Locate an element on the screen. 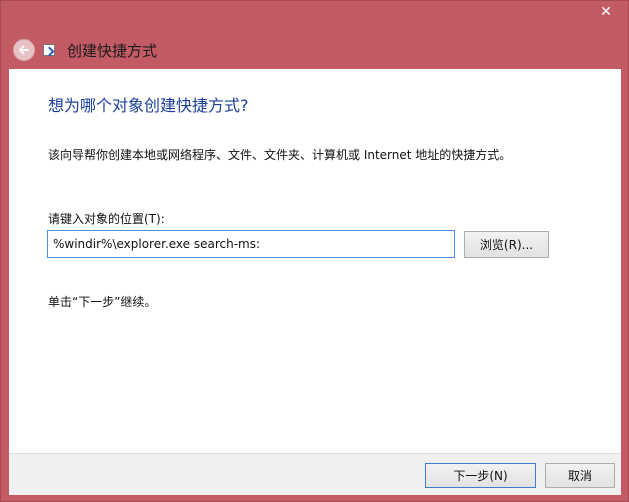  close-button: ✕ is located at coordinates (606, 12).